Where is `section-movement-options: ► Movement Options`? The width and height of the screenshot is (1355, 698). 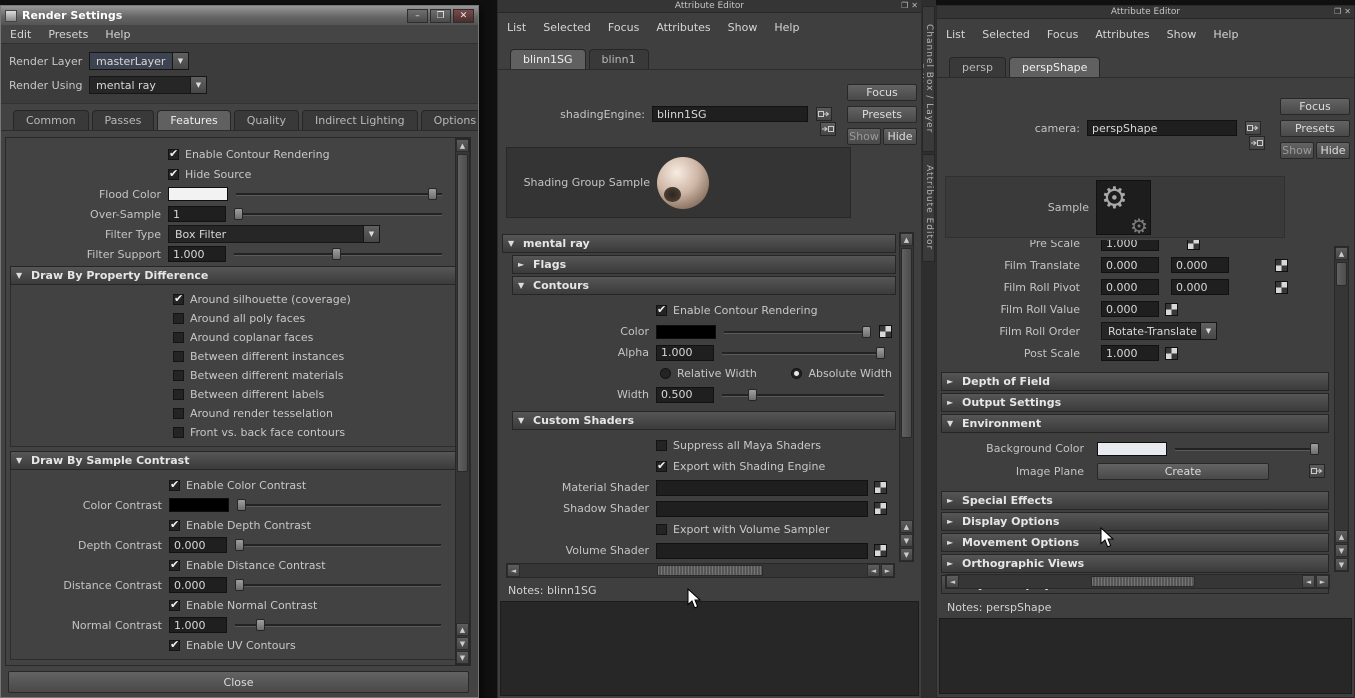
section-movement-options: ► Movement Options is located at coordinates (1135, 542).